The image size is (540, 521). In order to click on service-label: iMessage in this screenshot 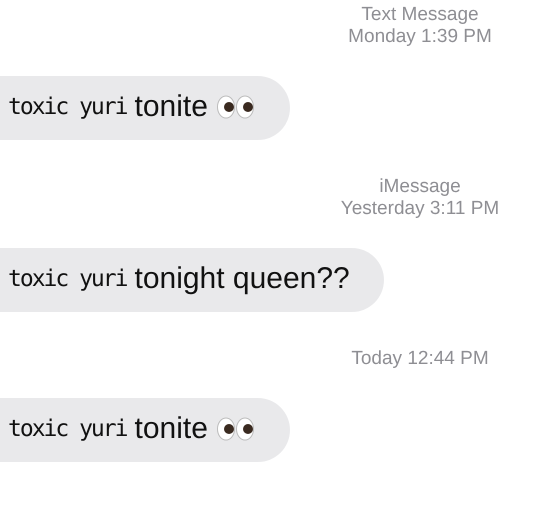, I will do `click(420, 187)`.